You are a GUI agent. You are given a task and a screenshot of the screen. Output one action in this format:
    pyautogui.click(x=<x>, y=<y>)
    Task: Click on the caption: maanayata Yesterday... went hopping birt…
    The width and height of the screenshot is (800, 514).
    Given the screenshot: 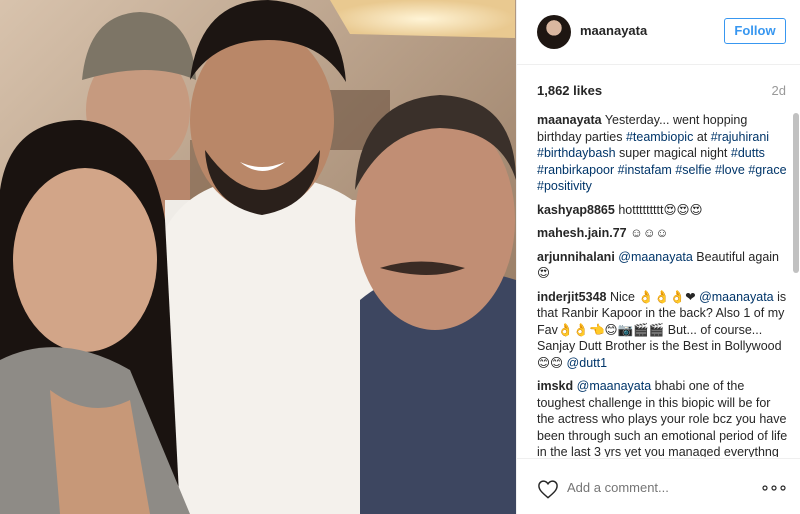 What is the action you would take?
    pyautogui.click(x=663, y=153)
    